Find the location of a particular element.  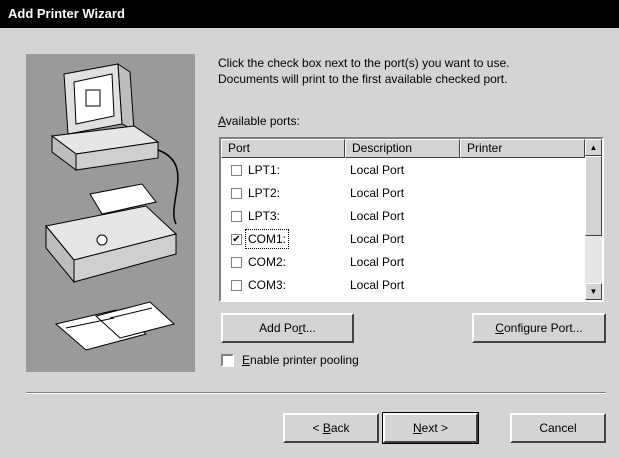

port-row-lpt2: LPT2: Local Port is located at coordinates (401, 193).